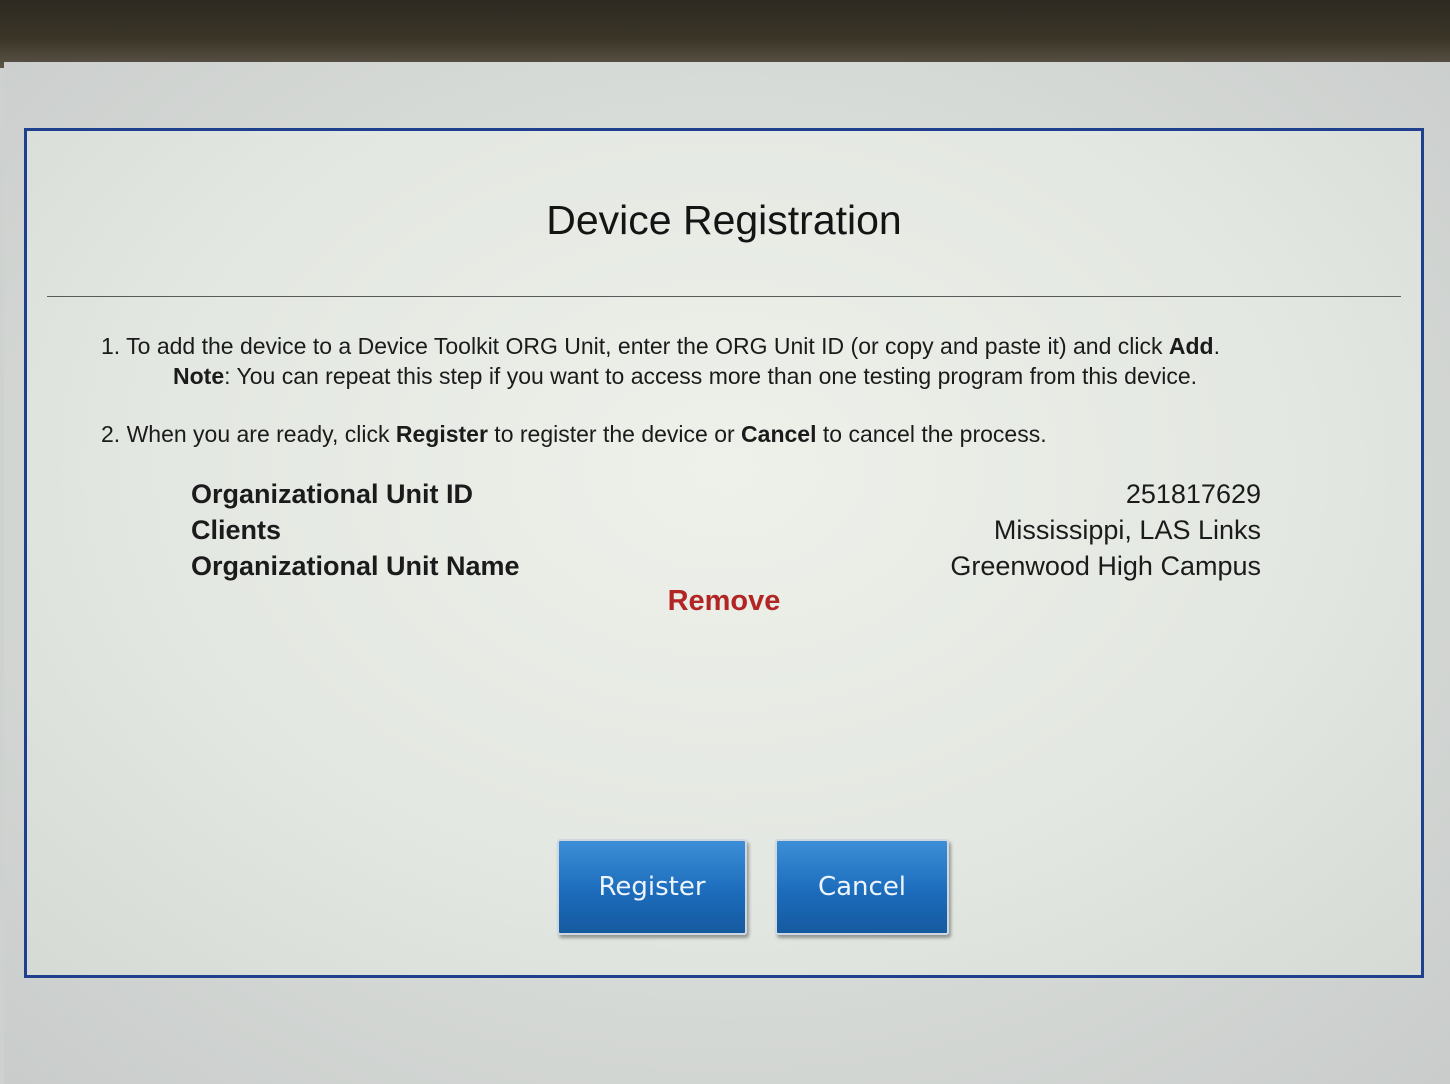  What do you see at coordinates (614, 434) in the screenshot?
I see `step-2-middle: to register the device or` at bounding box center [614, 434].